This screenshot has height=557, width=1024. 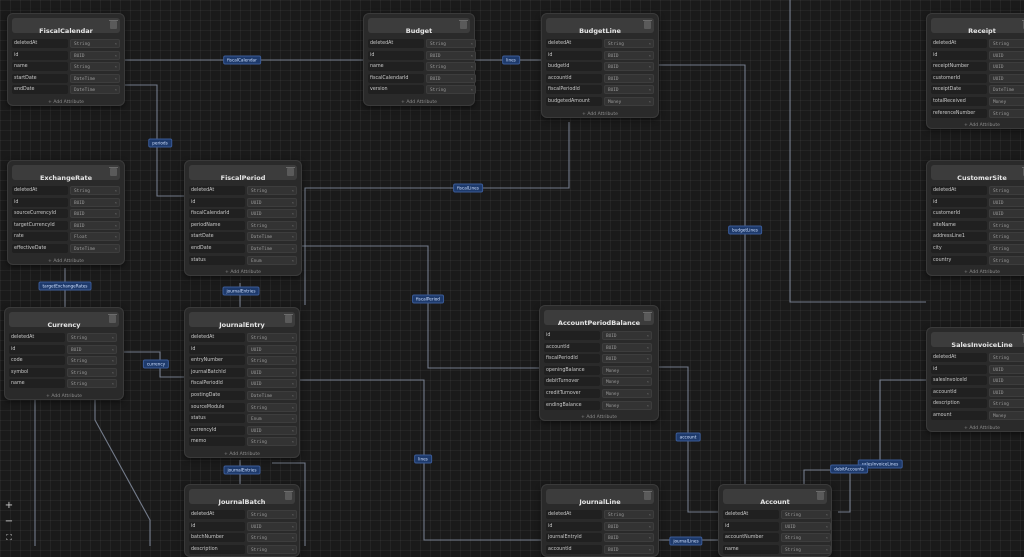 What do you see at coordinates (40, 78) in the screenshot?
I see `field-name: startDate` at bounding box center [40, 78].